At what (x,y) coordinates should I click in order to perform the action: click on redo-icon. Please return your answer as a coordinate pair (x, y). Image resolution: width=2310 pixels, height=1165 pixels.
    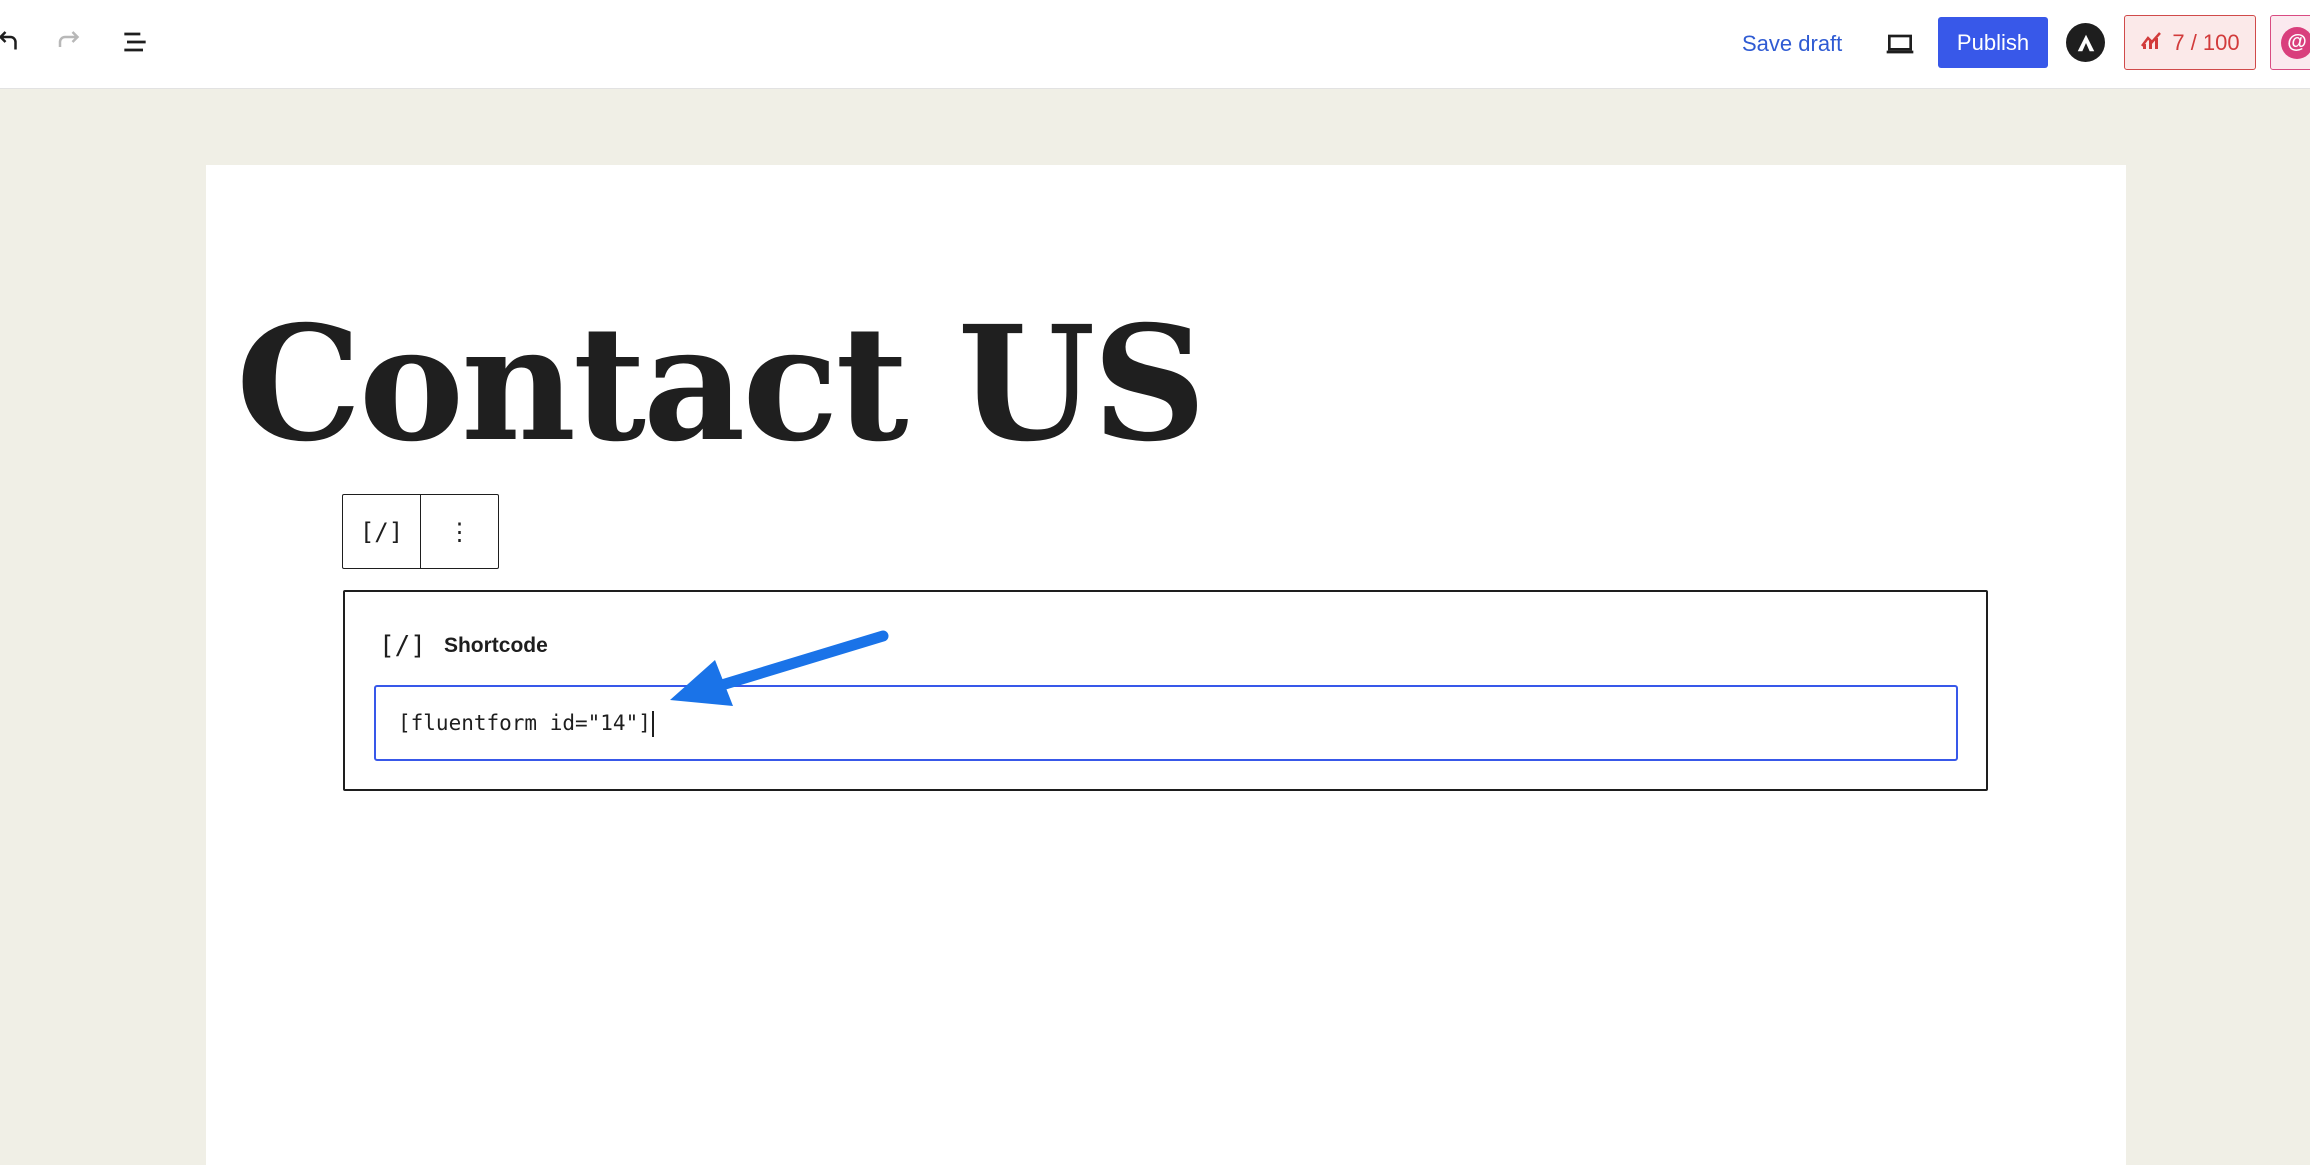
    Looking at the image, I should click on (70, 42).